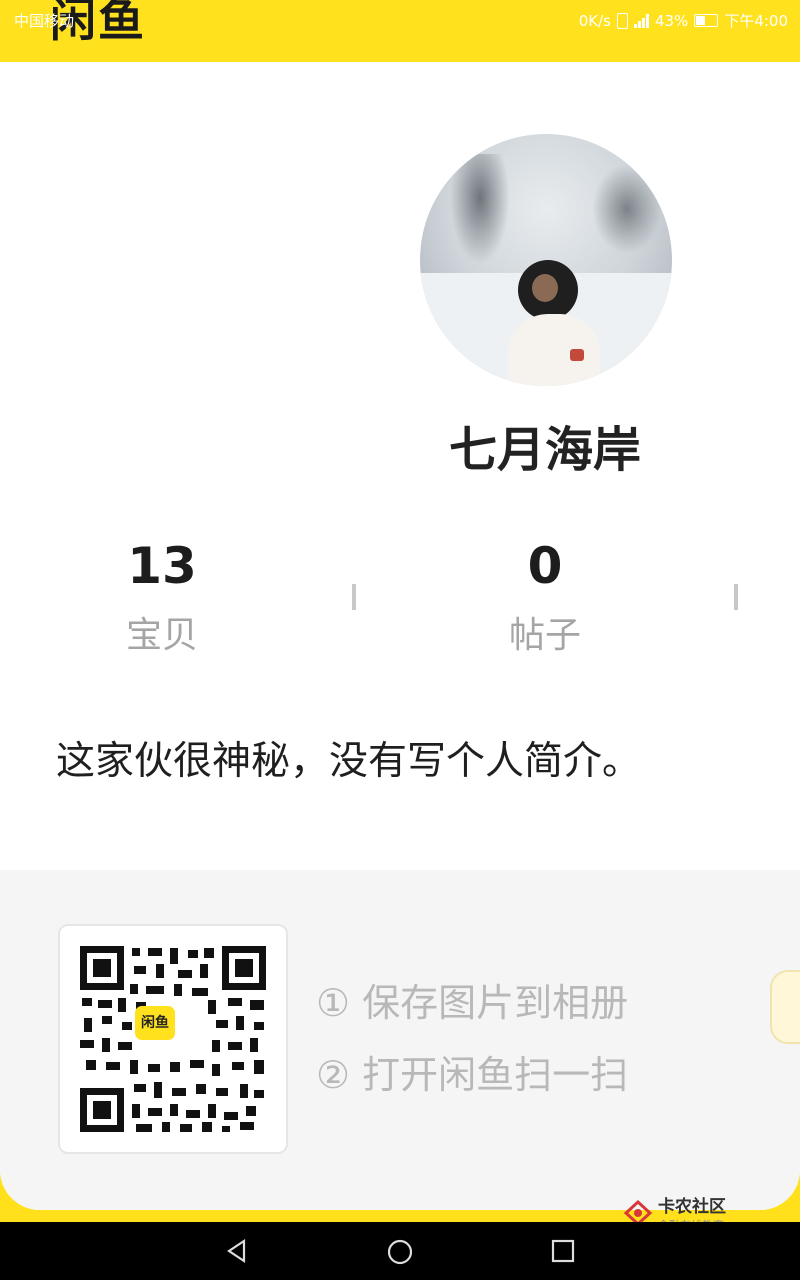 This screenshot has width=800, height=1280. What do you see at coordinates (162, 596) in the screenshot?
I see `stat-items: 13 宝贝` at bounding box center [162, 596].